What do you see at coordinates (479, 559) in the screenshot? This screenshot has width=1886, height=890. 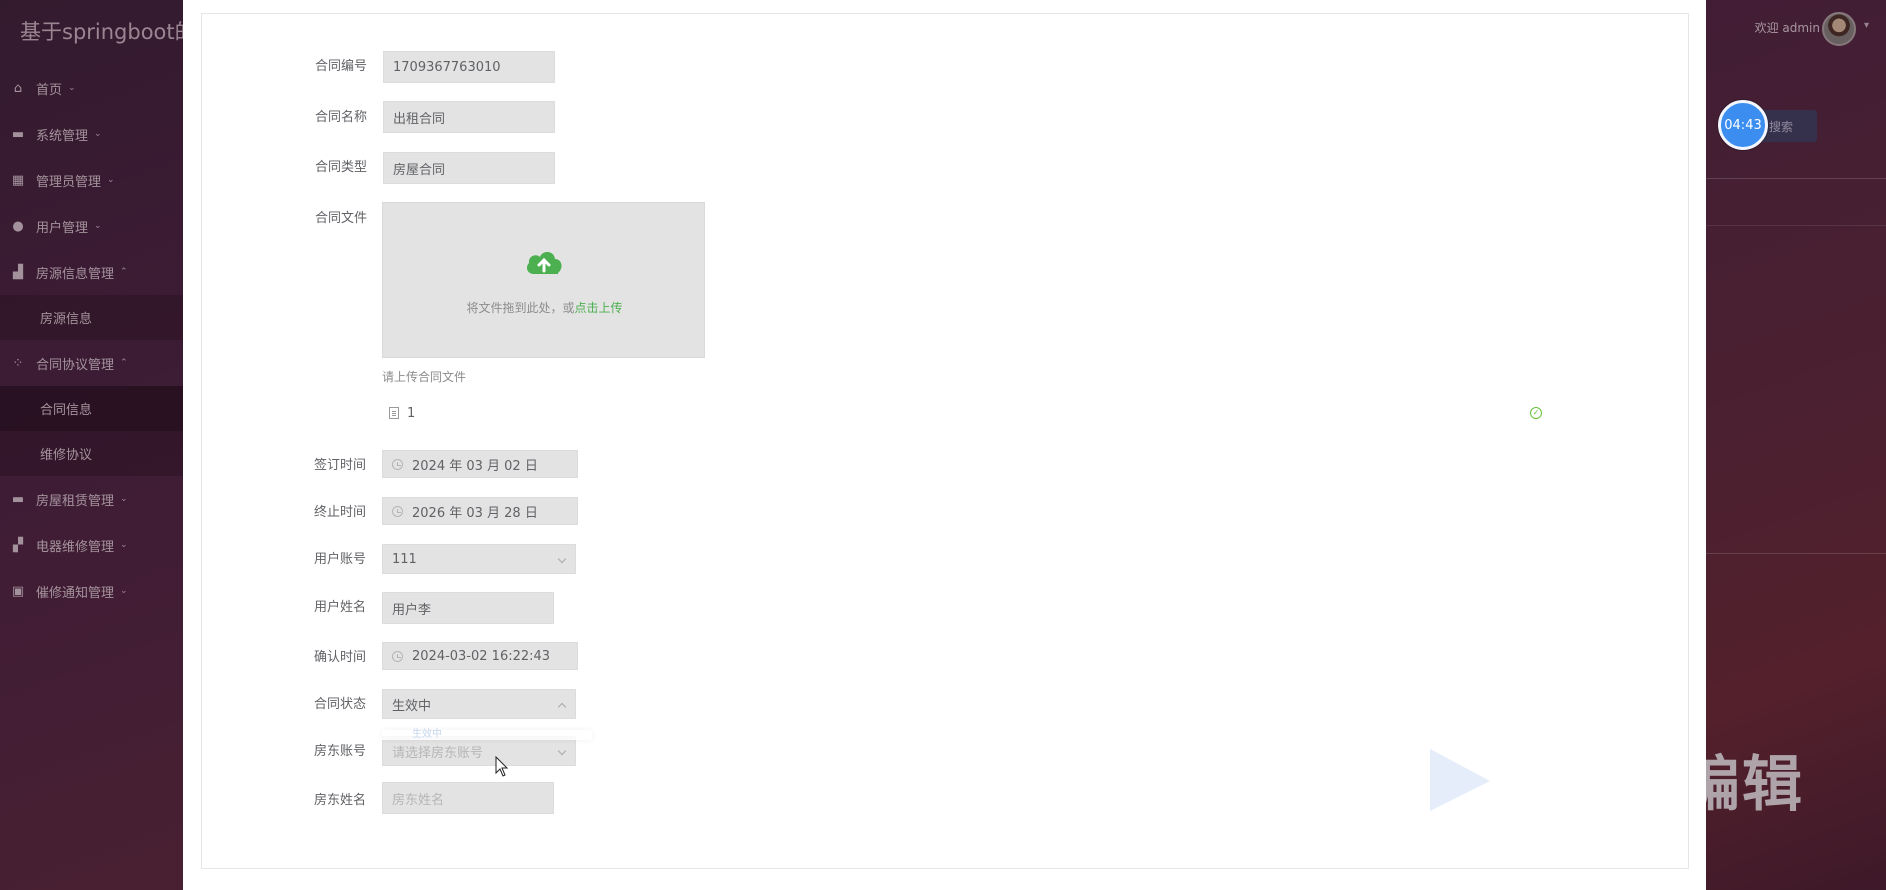 I see `user-account-select: 111` at bounding box center [479, 559].